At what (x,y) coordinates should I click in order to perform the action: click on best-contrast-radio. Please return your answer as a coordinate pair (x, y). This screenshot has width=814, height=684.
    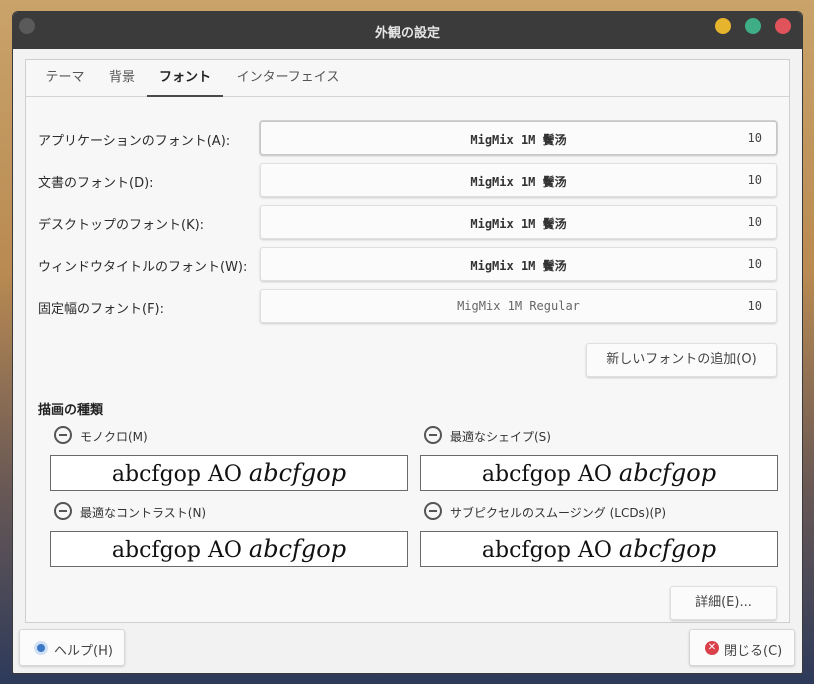
    Looking at the image, I should click on (63, 511).